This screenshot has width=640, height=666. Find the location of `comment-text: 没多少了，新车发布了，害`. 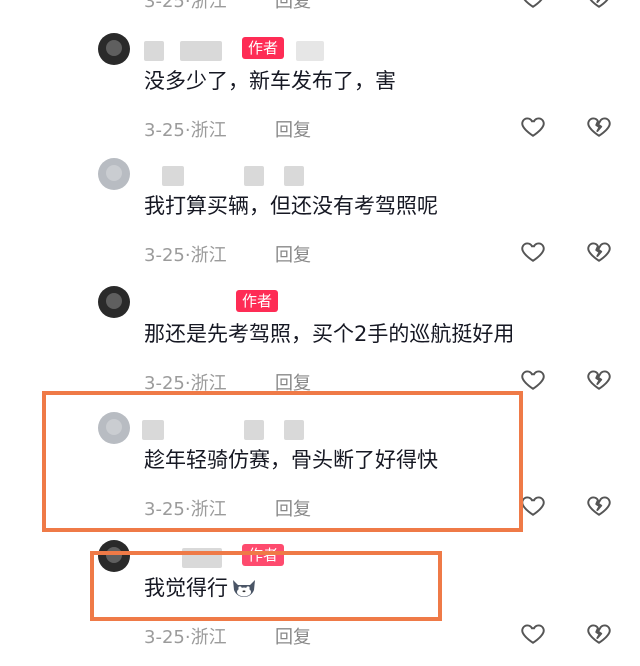

comment-text: 没多少了，新车发布了，害 is located at coordinates (270, 81).